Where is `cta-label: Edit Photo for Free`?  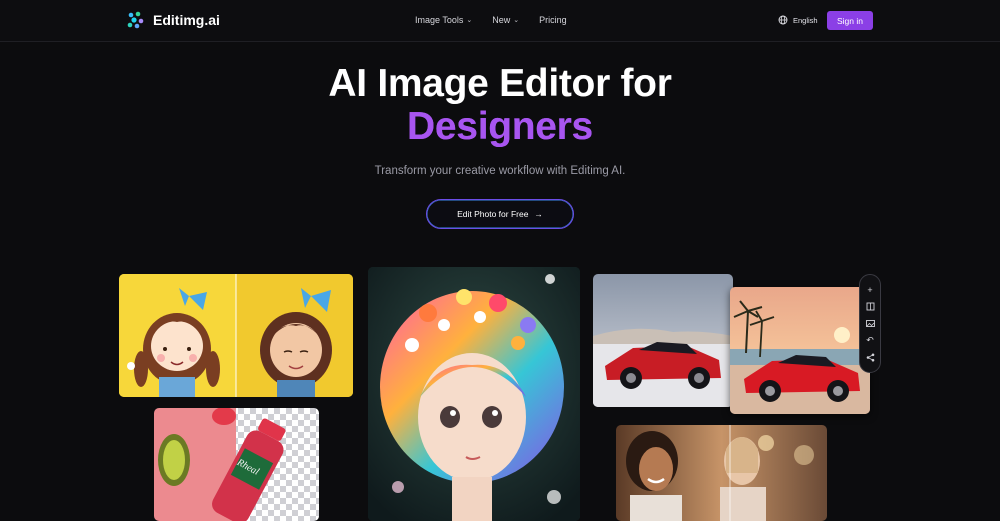
cta-label: Edit Photo for Free is located at coordinates (493, 214).